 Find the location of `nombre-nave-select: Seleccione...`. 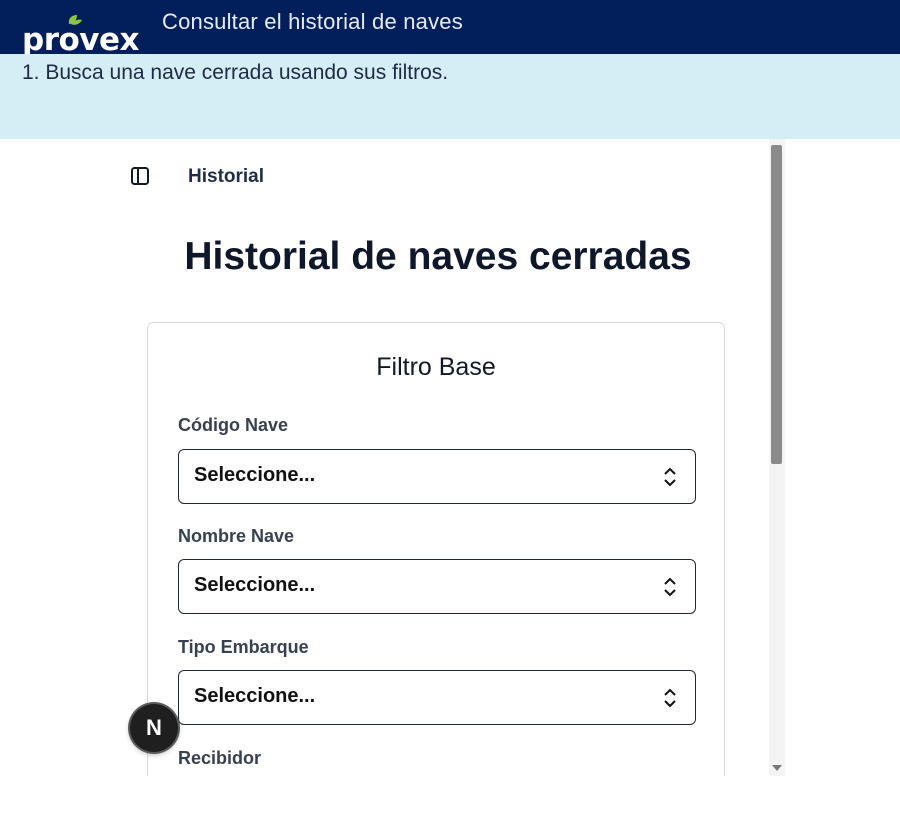

nombre-nave-select: Seleccione... is located at coordinates (437, 586).